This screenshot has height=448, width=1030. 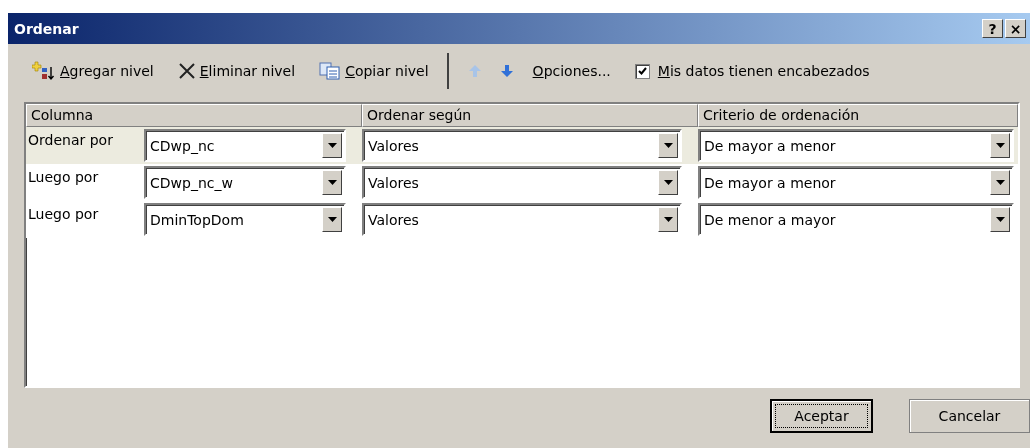 I want to click on check-box, so click(x=642, y=71).